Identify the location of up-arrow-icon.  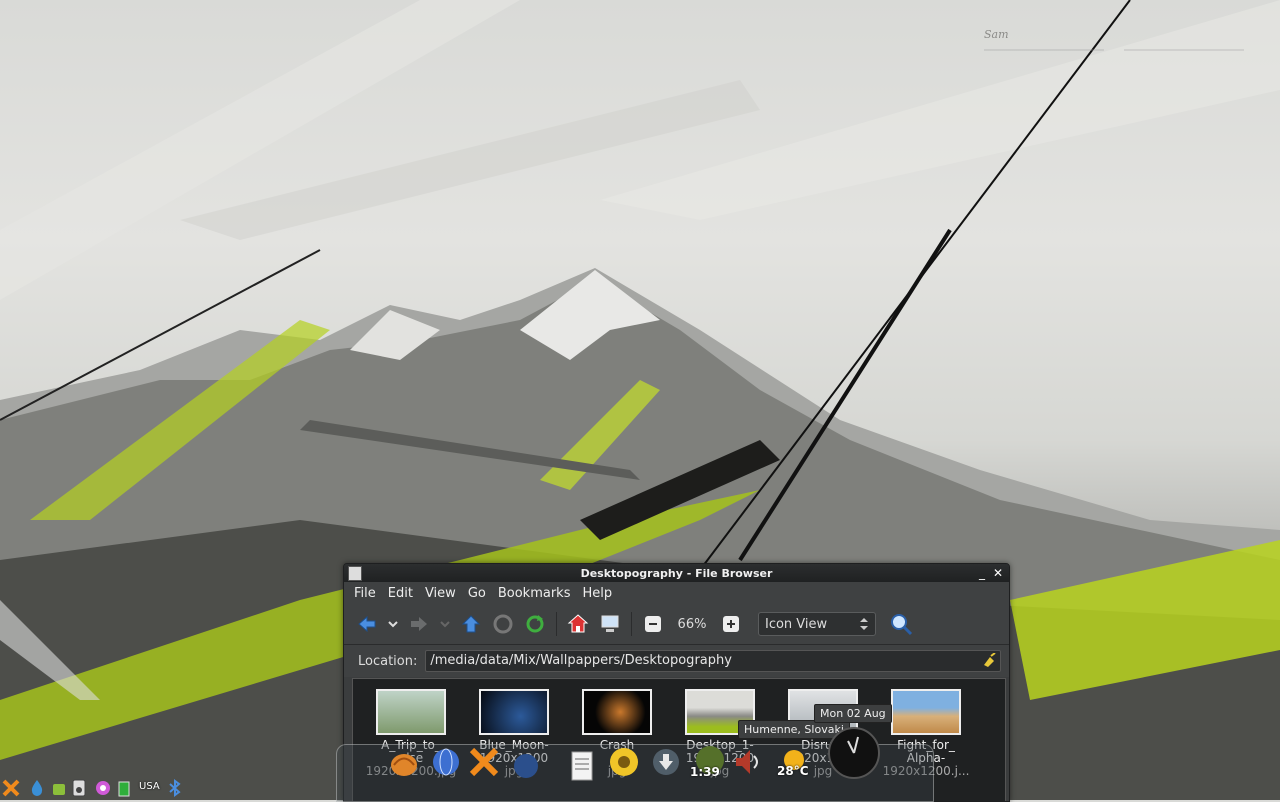
(471, 624).